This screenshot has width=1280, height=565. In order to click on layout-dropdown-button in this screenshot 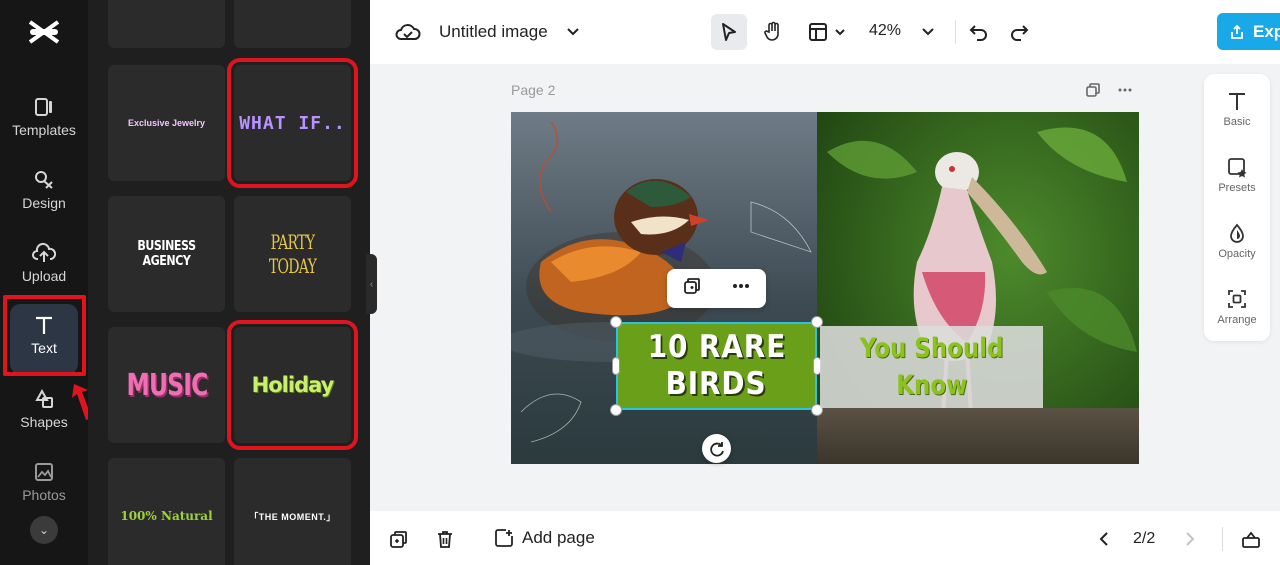, I will do `click(827, 32)`.